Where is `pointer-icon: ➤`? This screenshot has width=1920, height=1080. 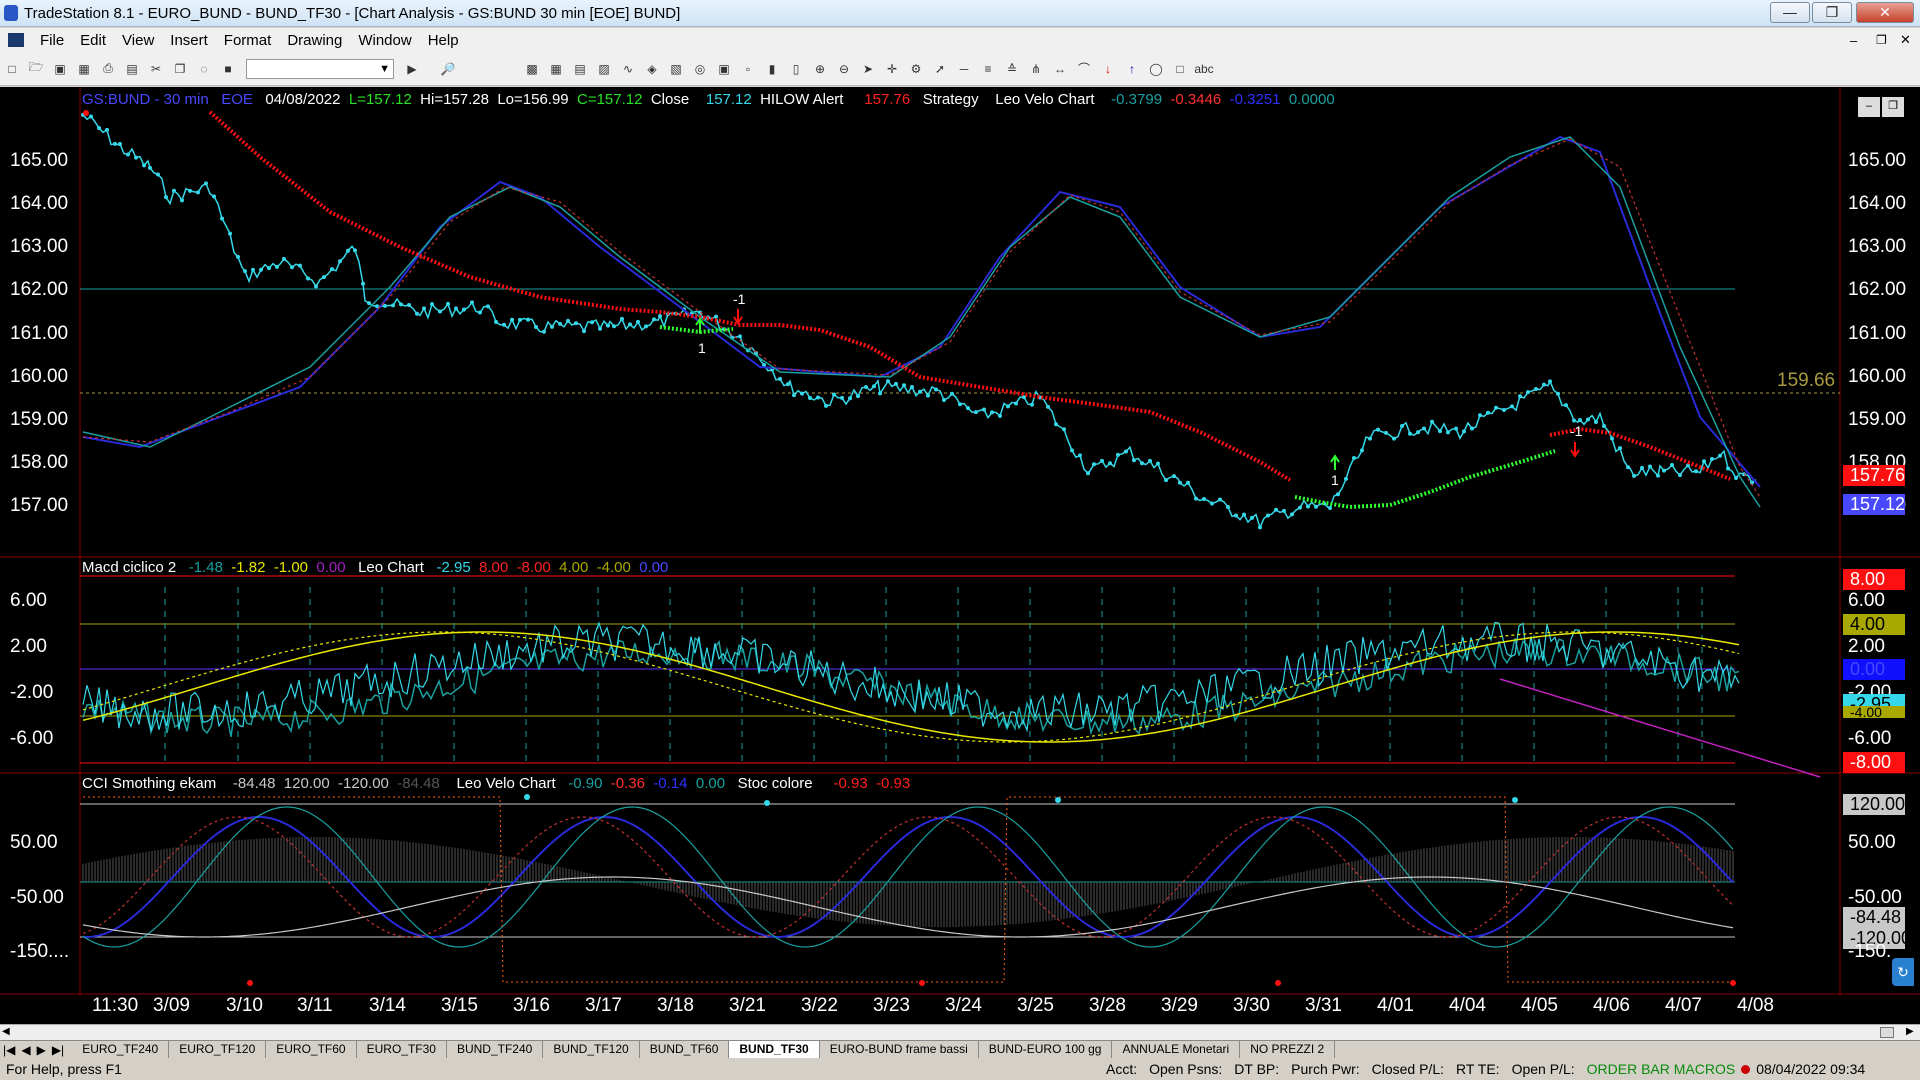
pointer-icon: ➤ is located at coordinates (868, 69).